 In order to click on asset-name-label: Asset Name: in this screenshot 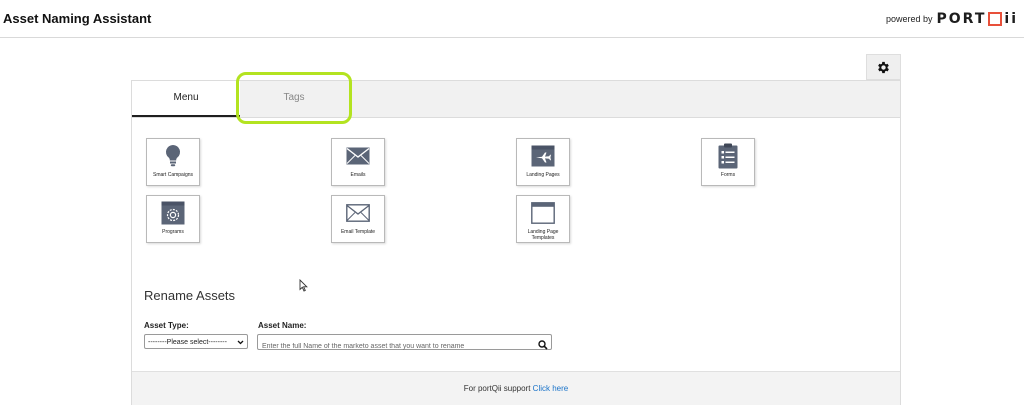, I will do `click(282, 325)`.